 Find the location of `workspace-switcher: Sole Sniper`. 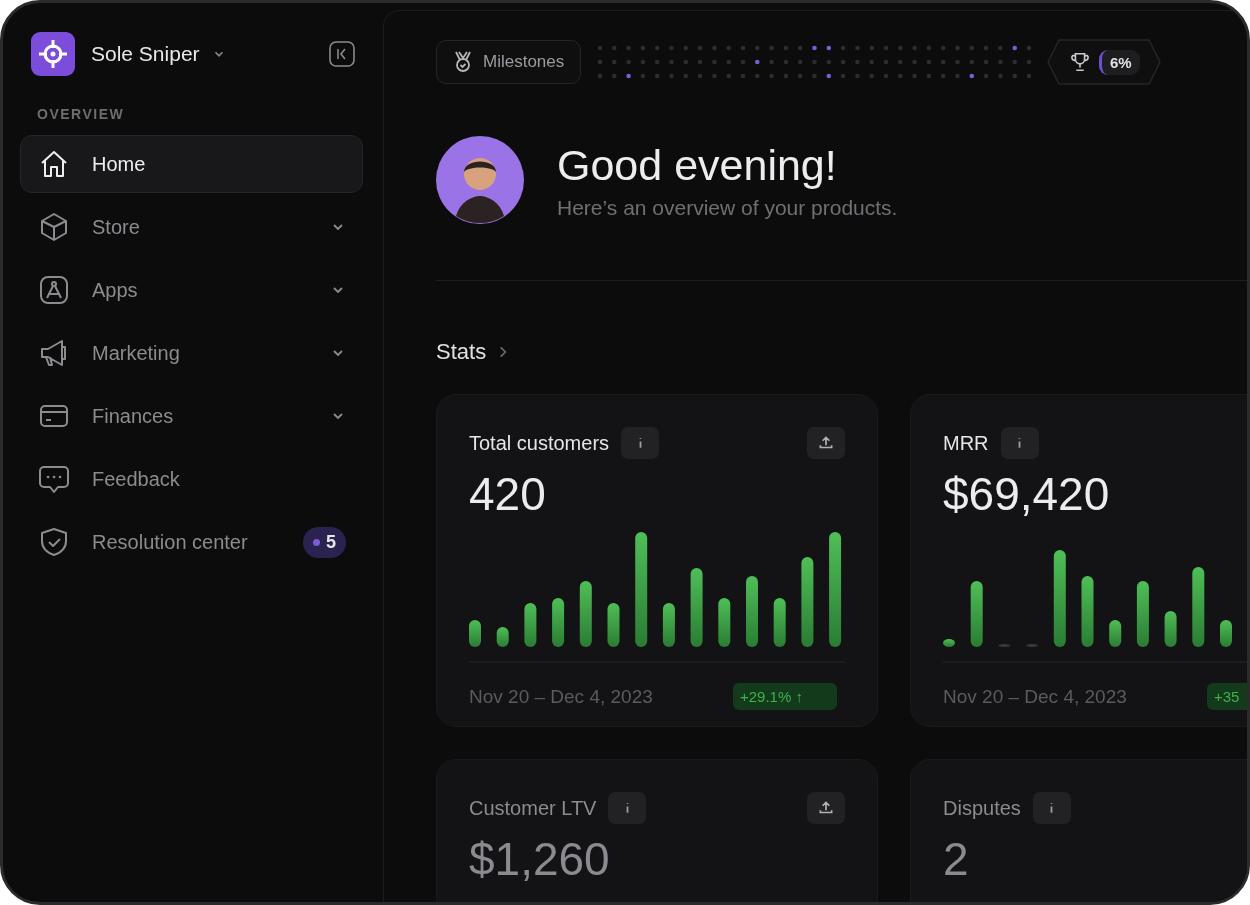

workspace-switcher: Sole Sniper is located at coordinates (158, 54).